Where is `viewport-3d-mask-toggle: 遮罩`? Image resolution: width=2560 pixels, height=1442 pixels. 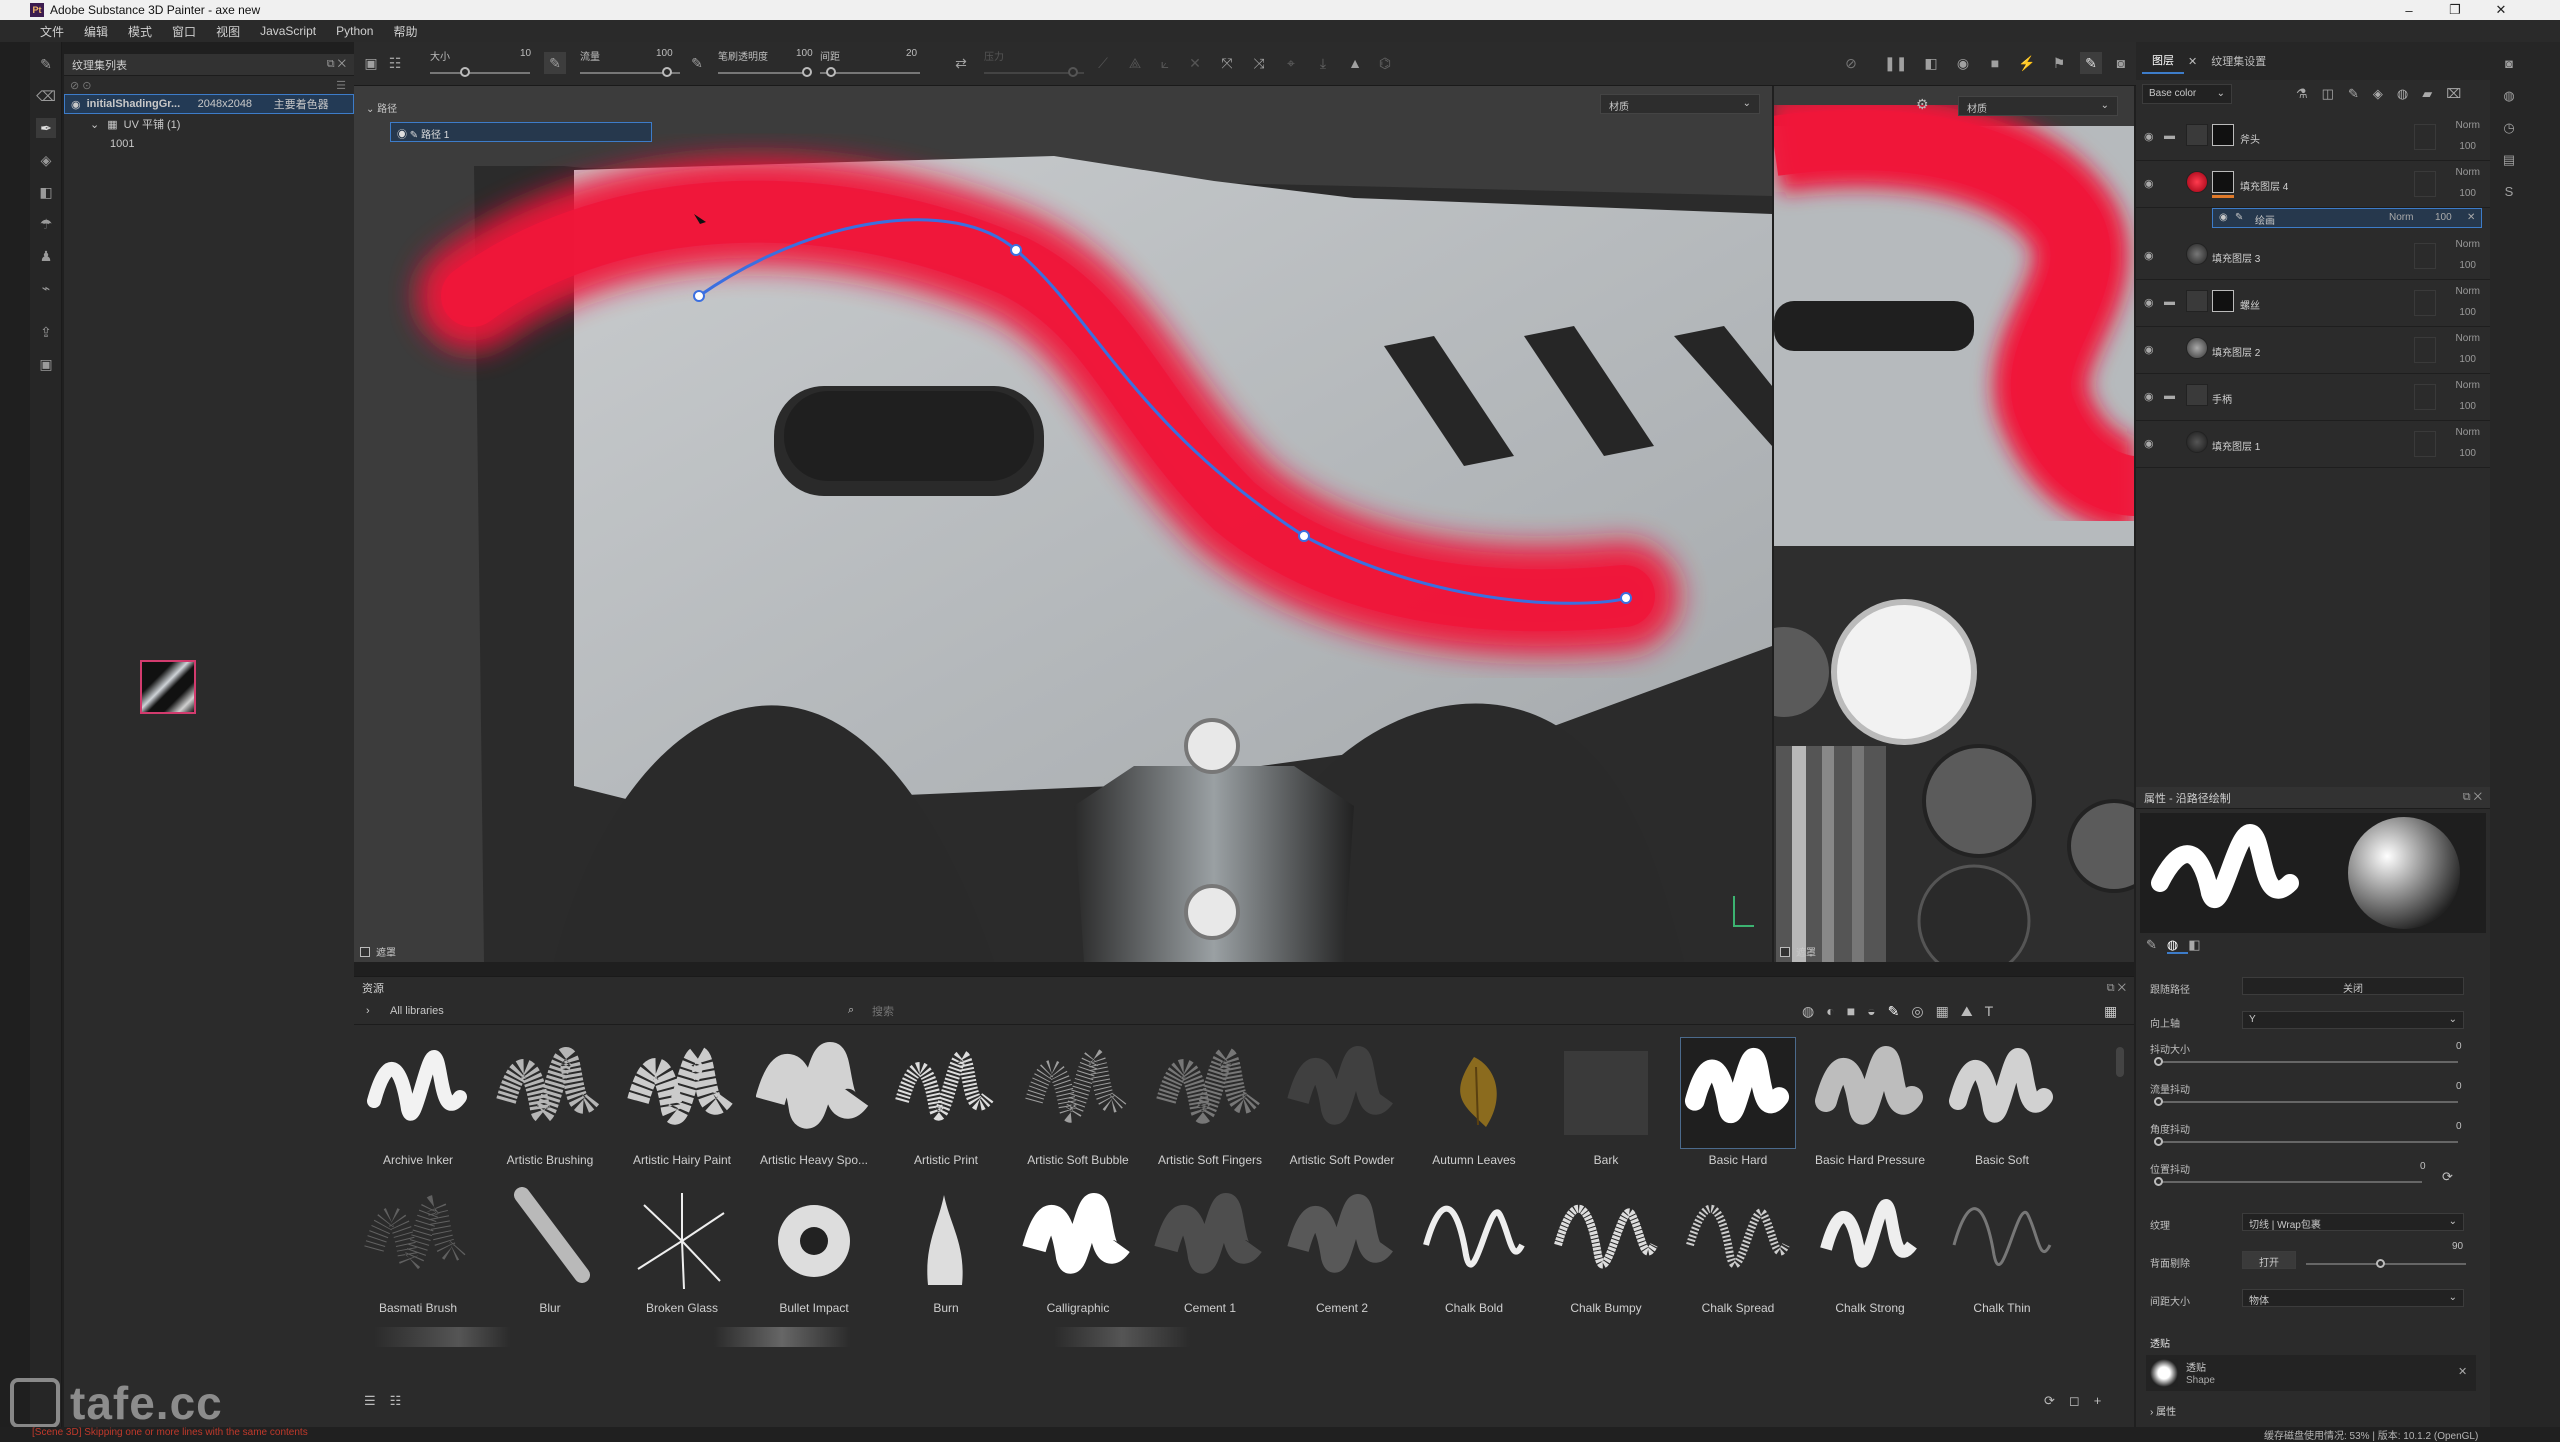
viewport-3d-mask-toggle: 遮罩 is located at coordinates (378, 951).